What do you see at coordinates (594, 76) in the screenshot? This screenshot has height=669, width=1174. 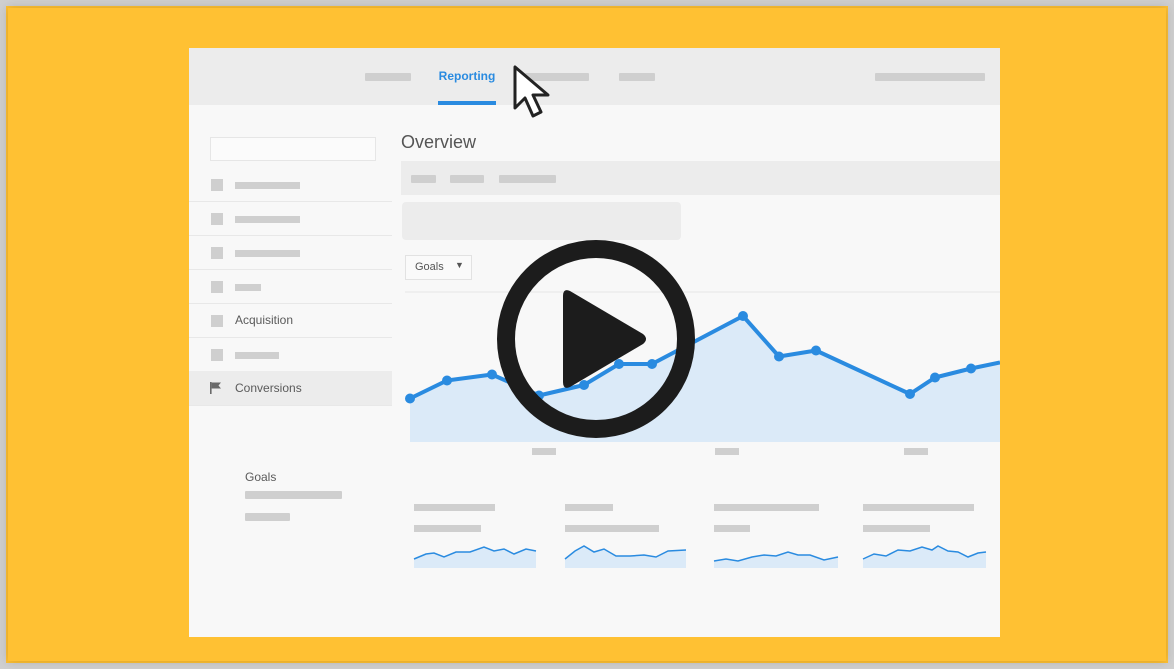 I see `top-nav-bar: Reporting` at bounding box center [594, 76].